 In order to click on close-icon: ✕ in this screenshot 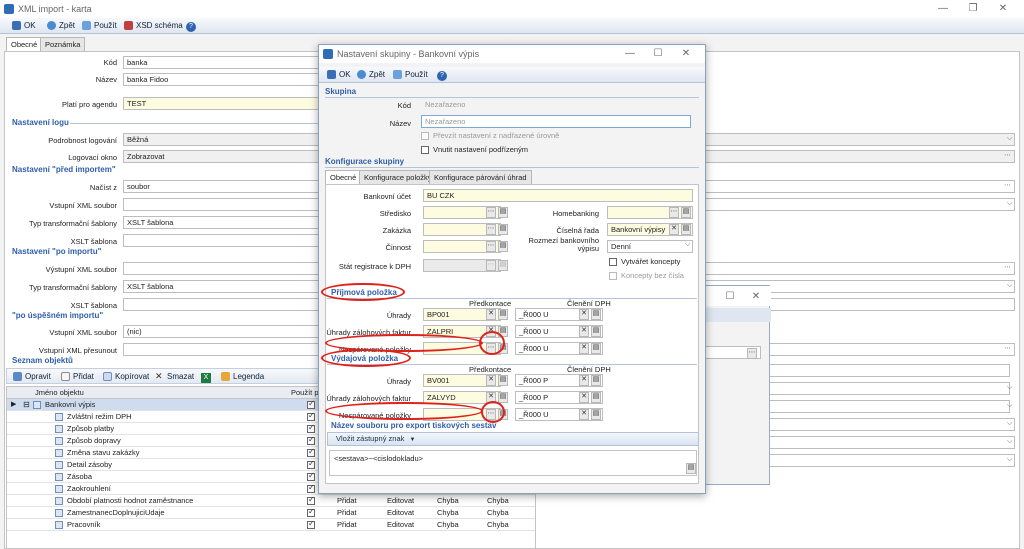, I will do `click(1003, 9)`.